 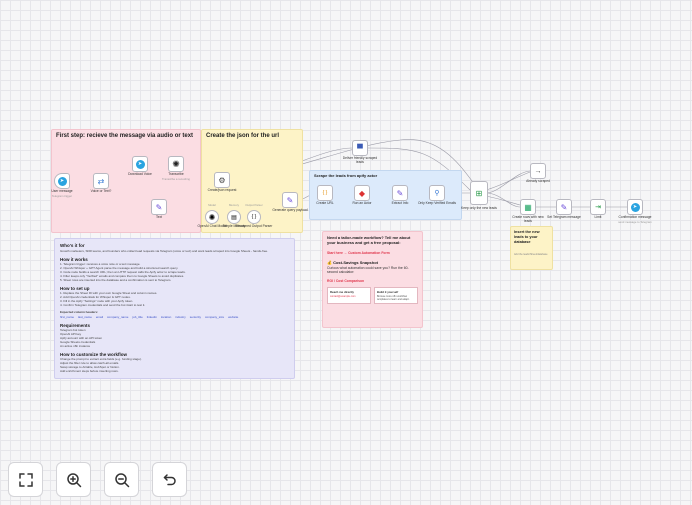 I want to click on create-rows-node: ▦, so click(x=528, y=207).